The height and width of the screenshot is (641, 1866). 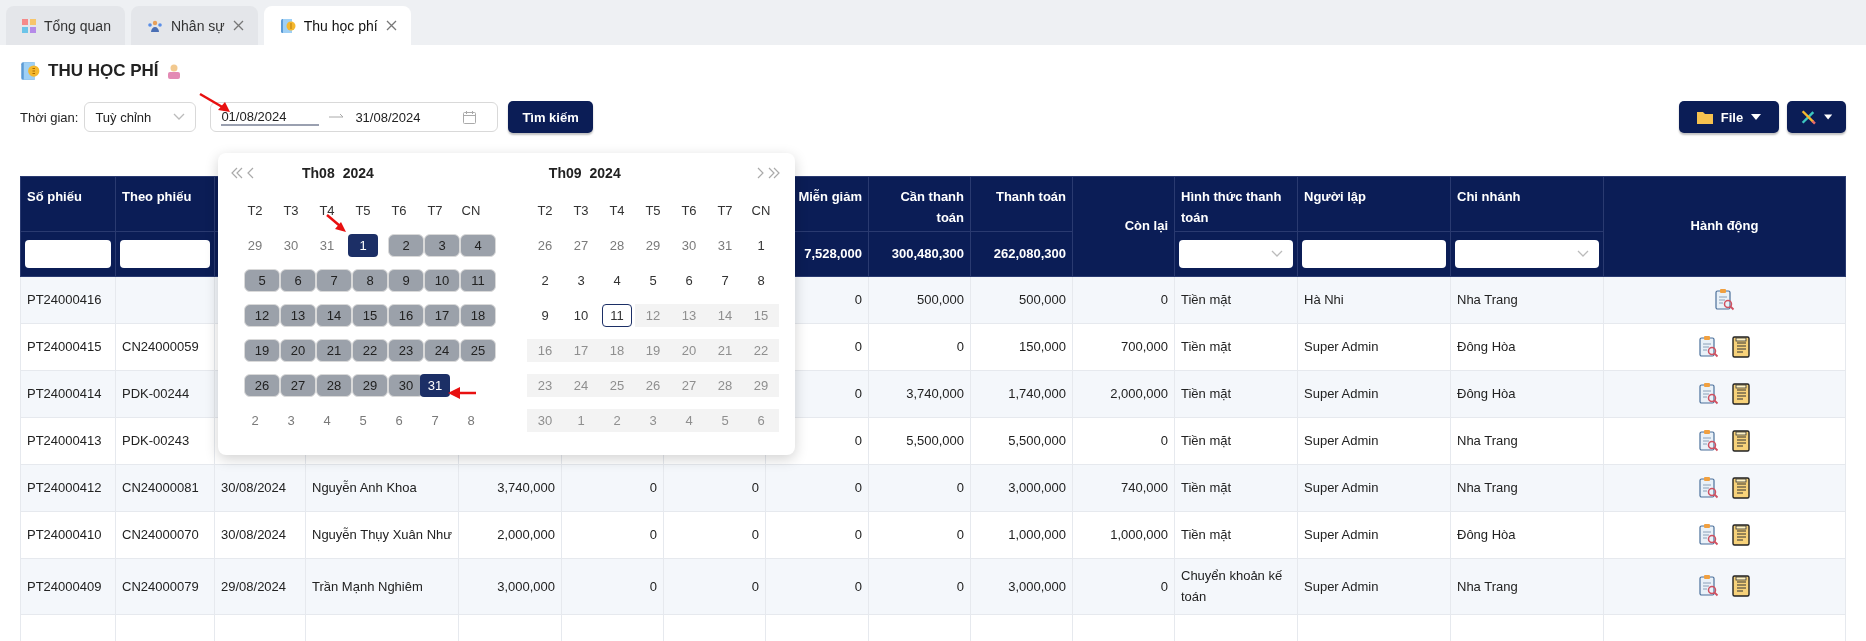 I want to click on tab: Tổng quan, so click(x=65, y=25).